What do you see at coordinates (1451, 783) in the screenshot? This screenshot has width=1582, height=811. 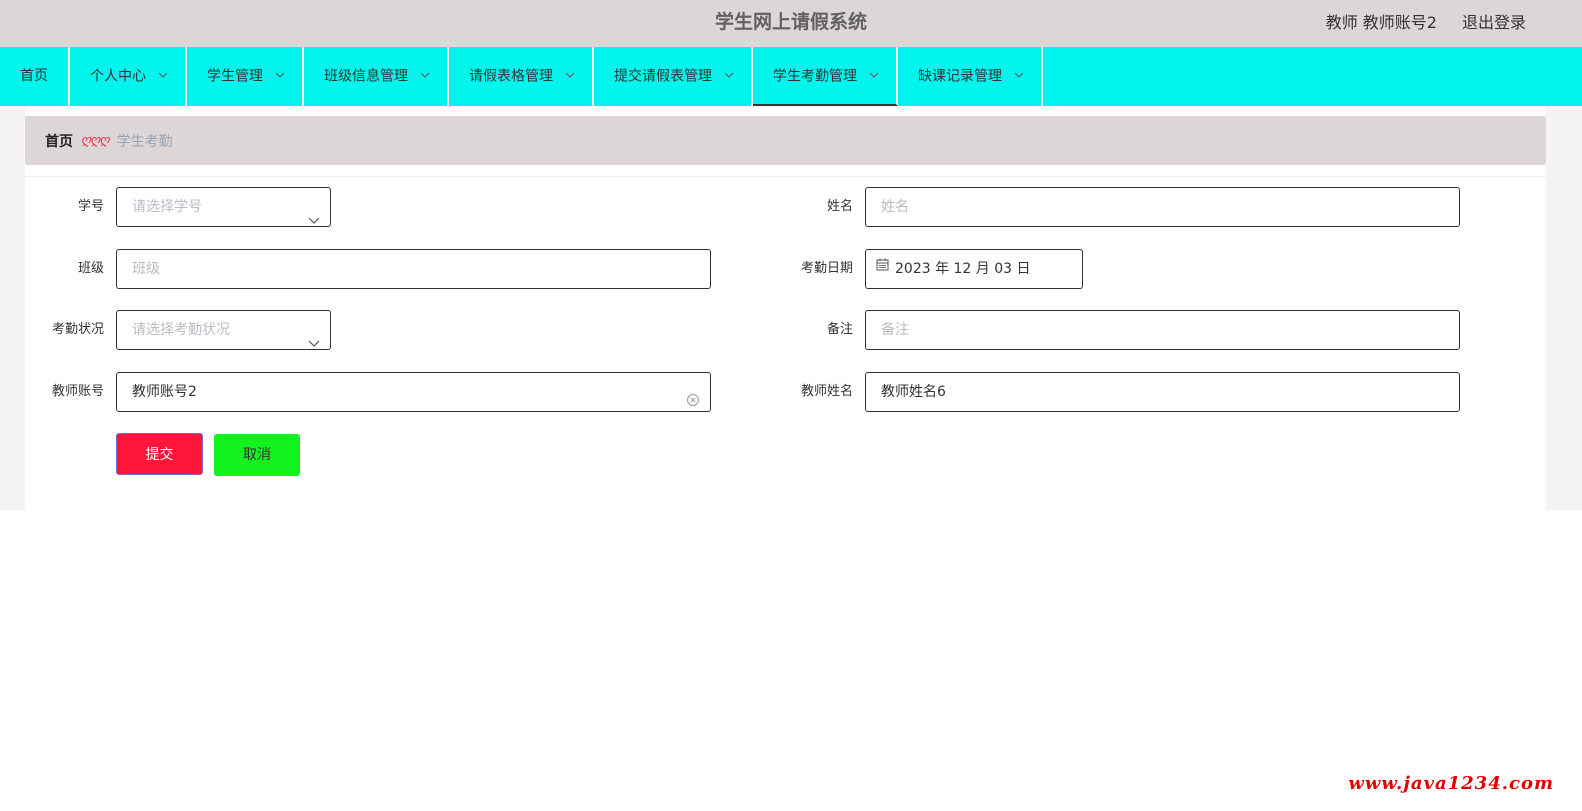 I see `watermark: www.java1234.com` at bounding box center [1451, 783].